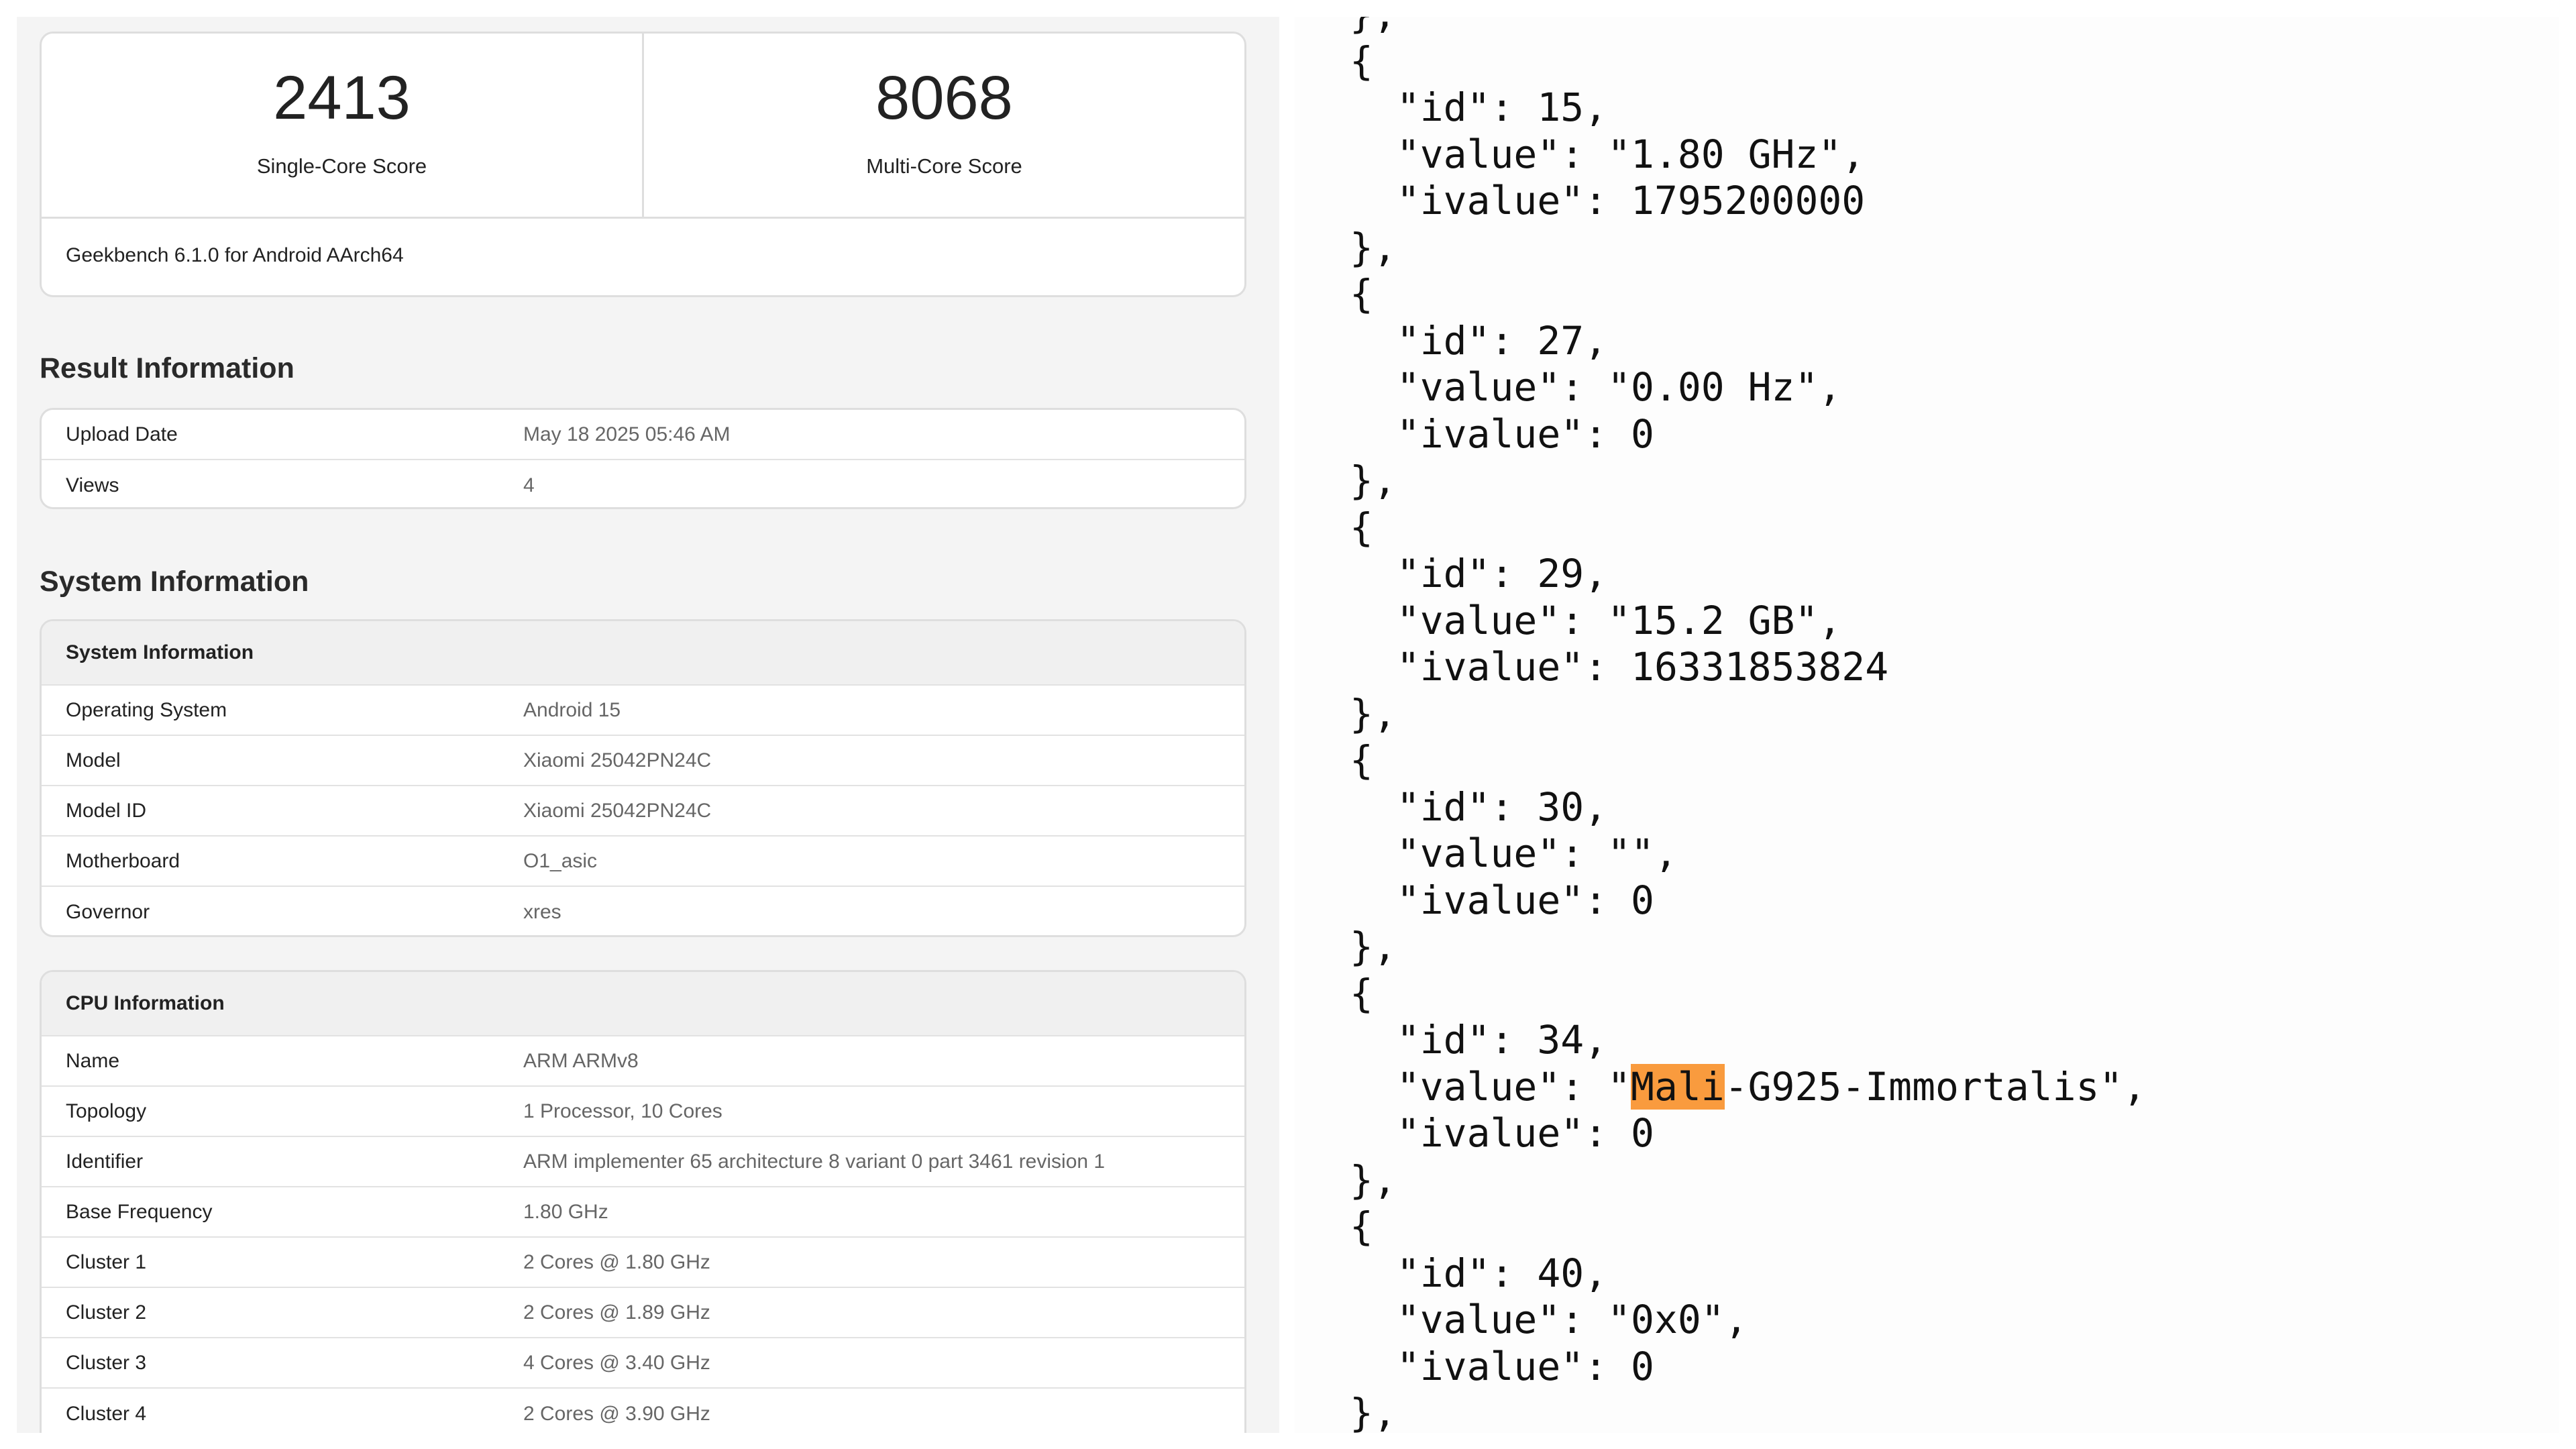  What do you see at coordinates (643, 483) in the screenshot?
I see `info-row-views: Views 4` at bounding box center [643, 483].